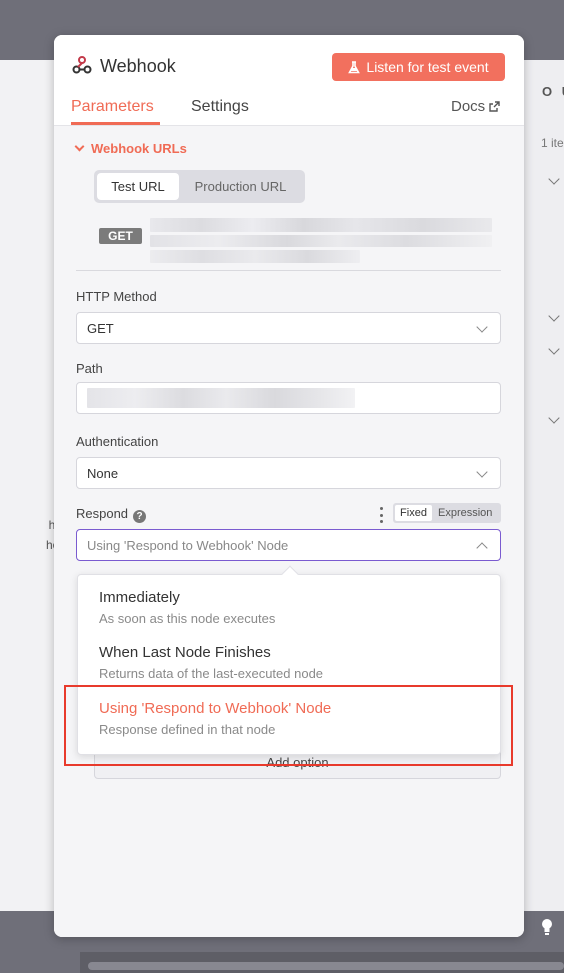 The height and width of the screenshot is (973, 564). I want to click on respond-select: Using 'Respond to Webhook' Node, so click(288, 545).